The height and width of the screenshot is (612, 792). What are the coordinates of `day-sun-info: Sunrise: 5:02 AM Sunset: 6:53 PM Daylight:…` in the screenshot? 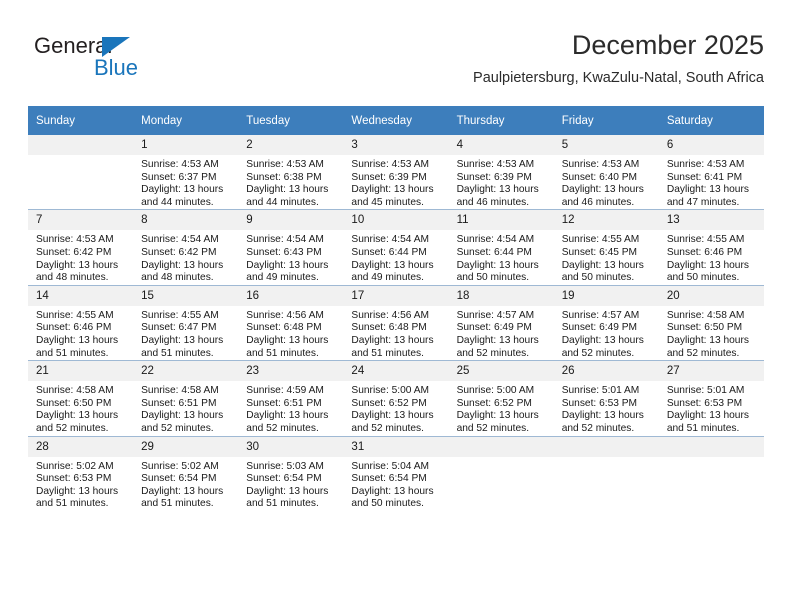 It's located at (80, 484).